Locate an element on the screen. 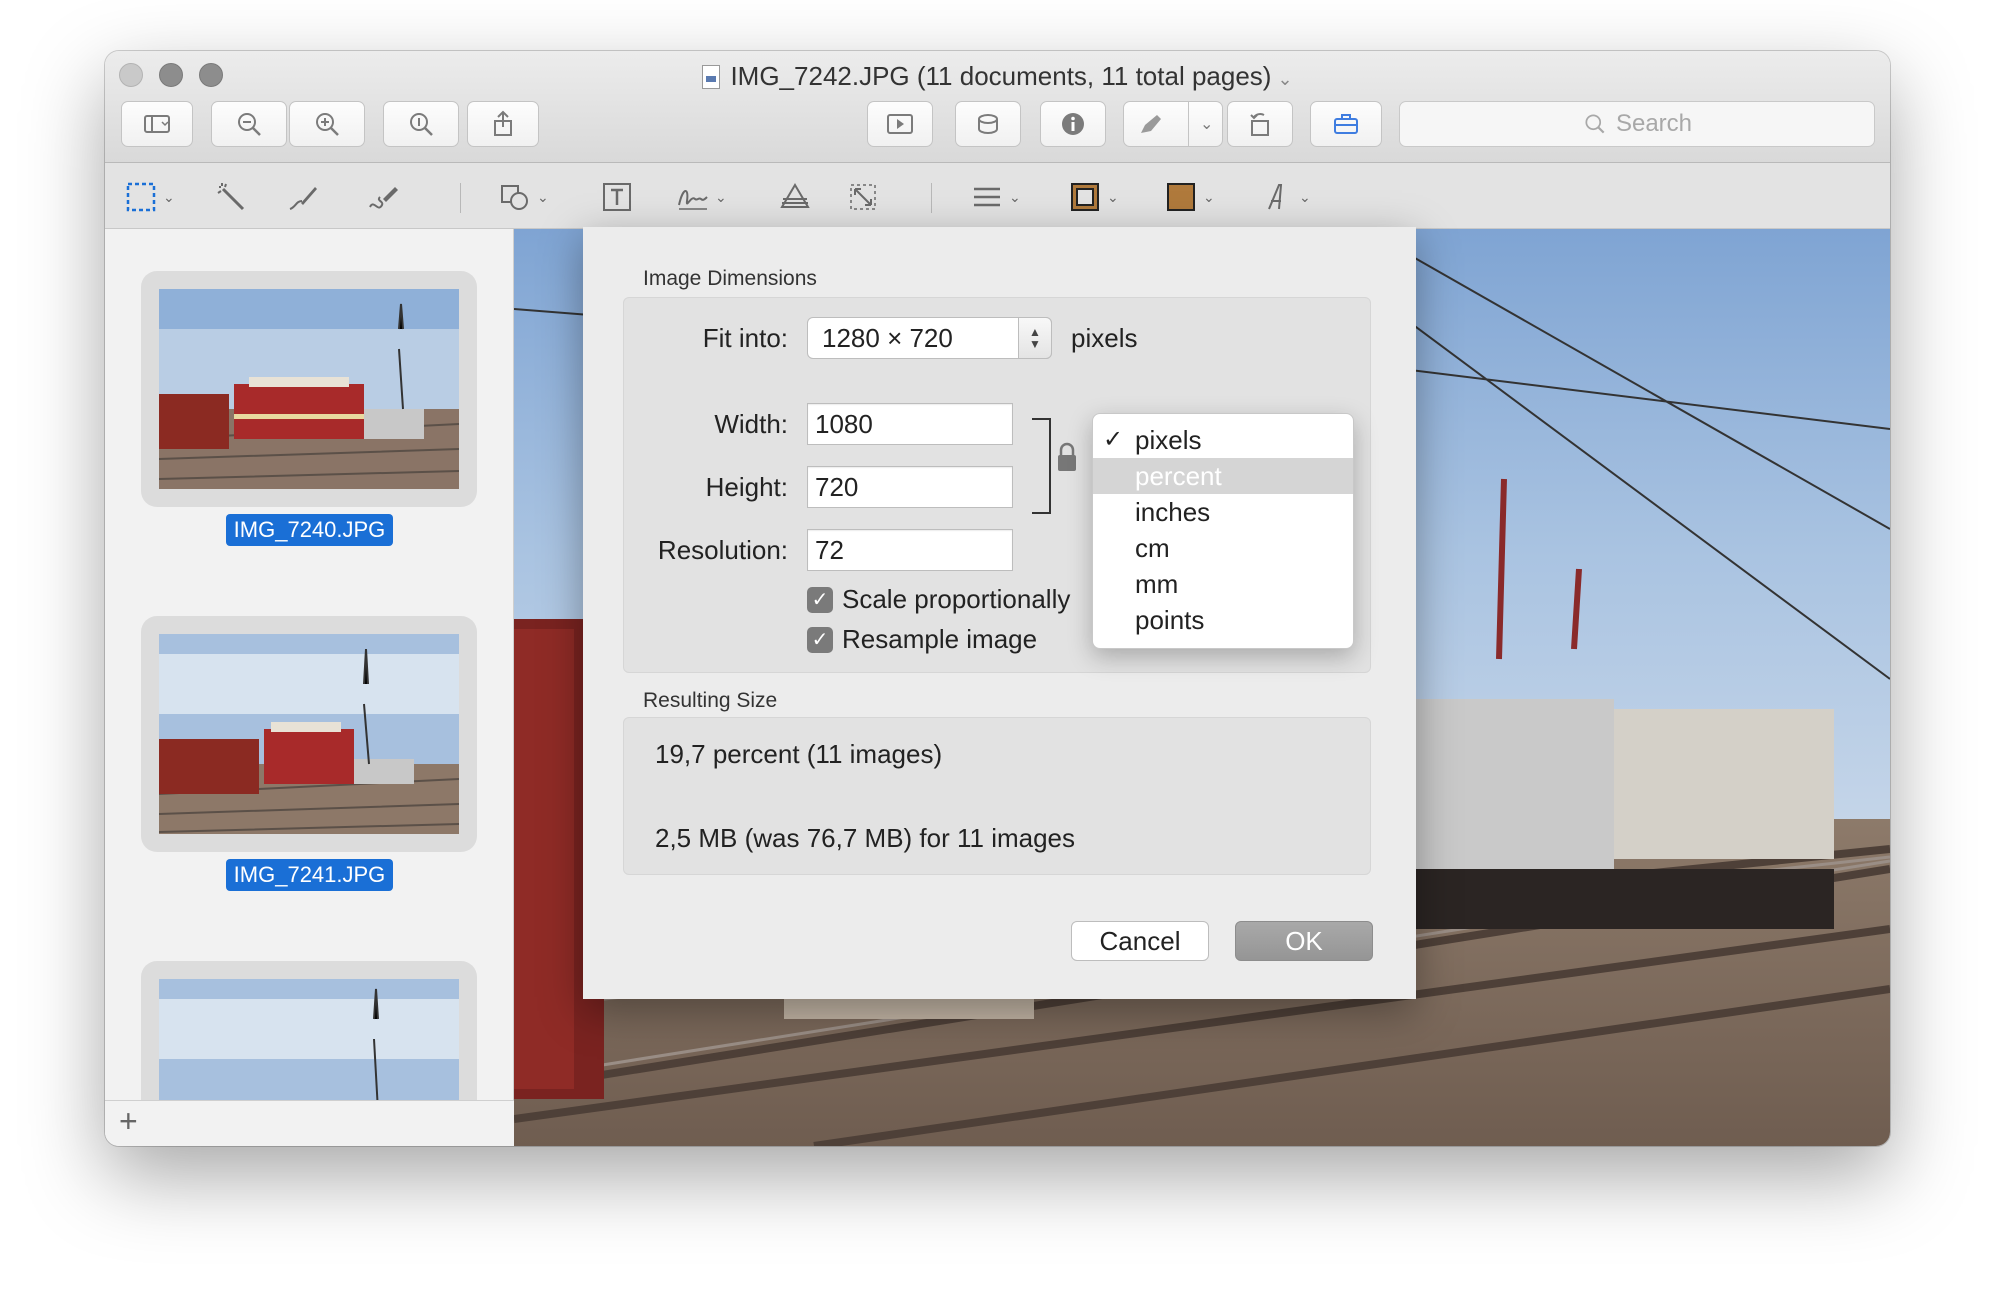  fill-color-chevron-down-icon: ⌄ is located at coordinates (1209, 196).